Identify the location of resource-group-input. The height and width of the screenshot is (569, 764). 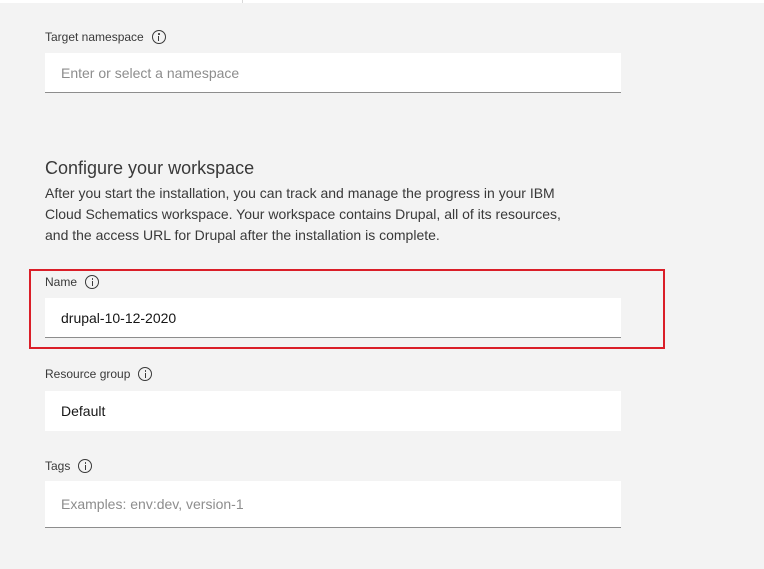
(333, 411).